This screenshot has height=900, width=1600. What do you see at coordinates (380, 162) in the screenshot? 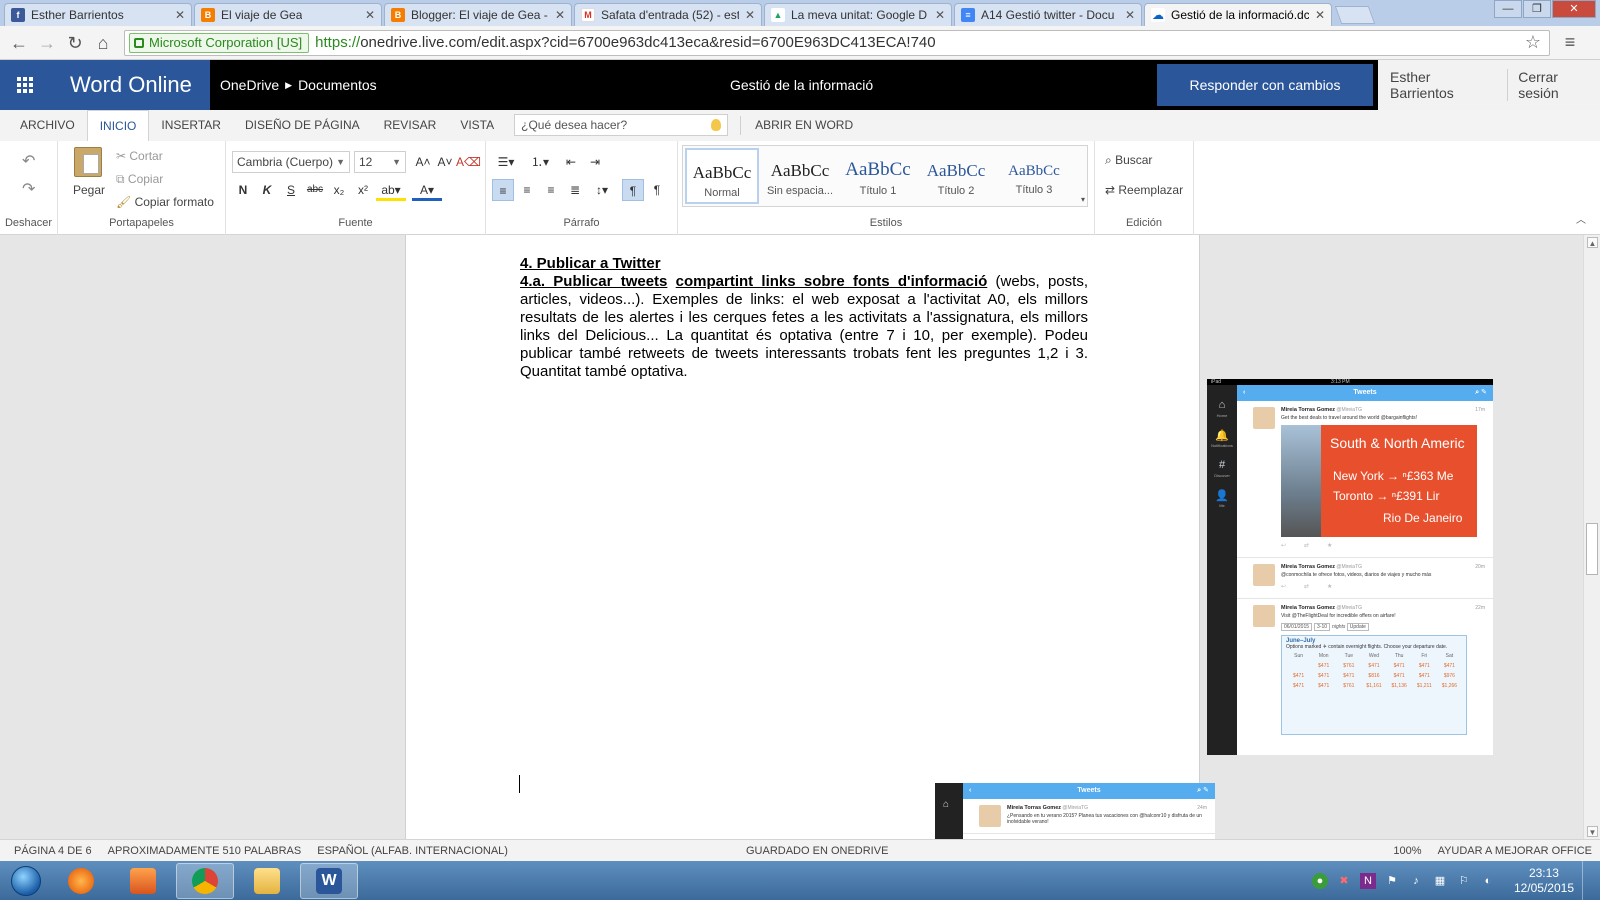
I see `font-size-select: 12 ▼` at bounding box center [380, 162].